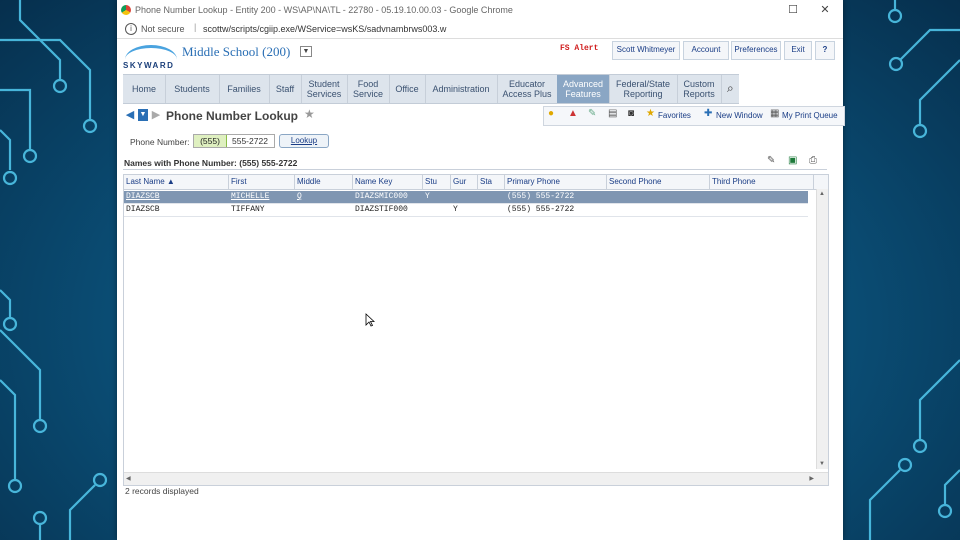 The height and width of the screenshot is (540, 960). I want to click on cell-middle: Q, so click(298, 197).